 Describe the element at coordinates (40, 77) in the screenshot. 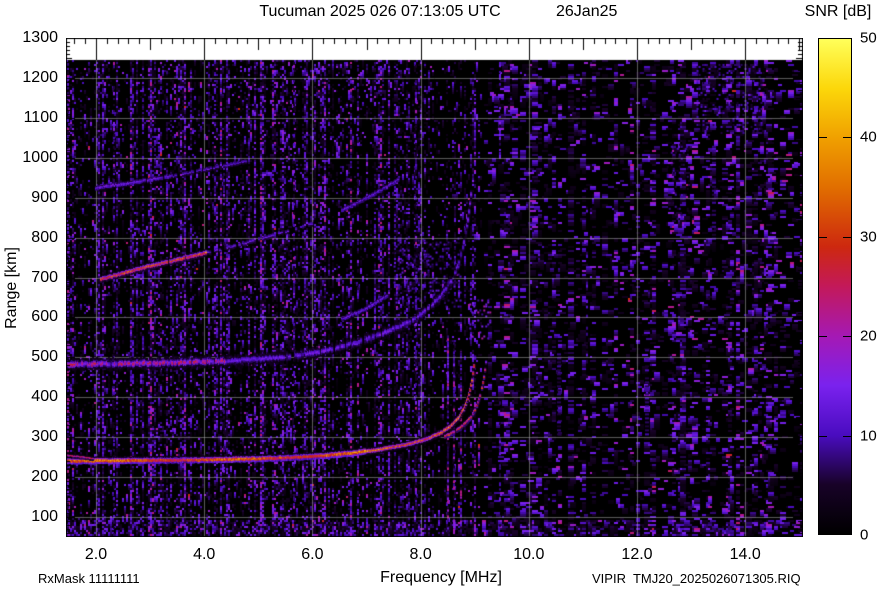

I see `y-tick-label: 1200` at that location.